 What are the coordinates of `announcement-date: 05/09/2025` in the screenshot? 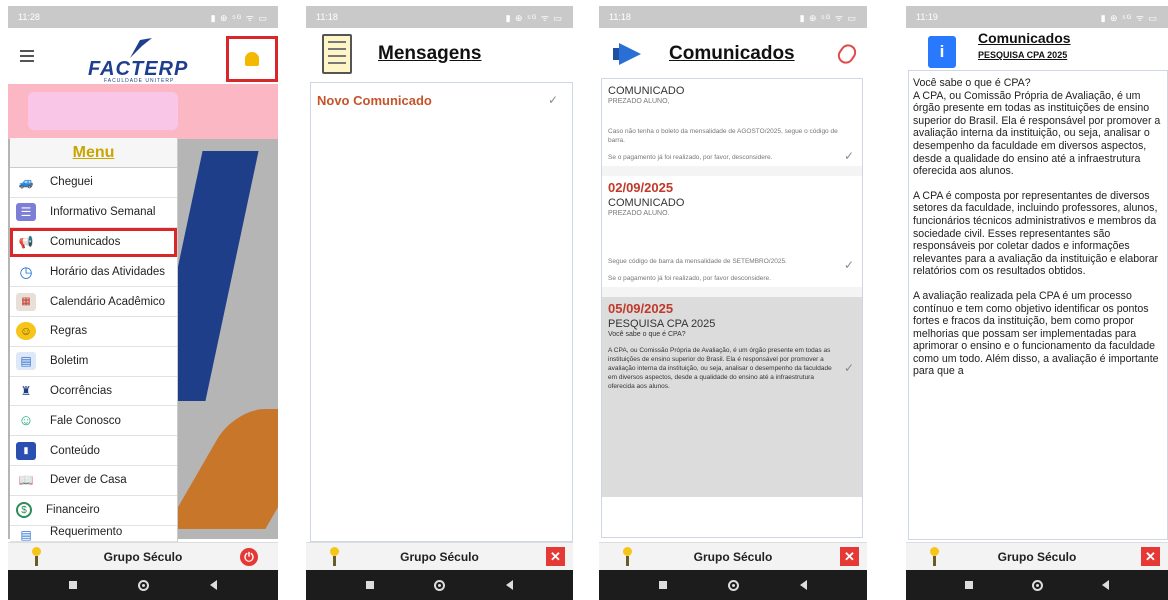 It's located at (641, 308).